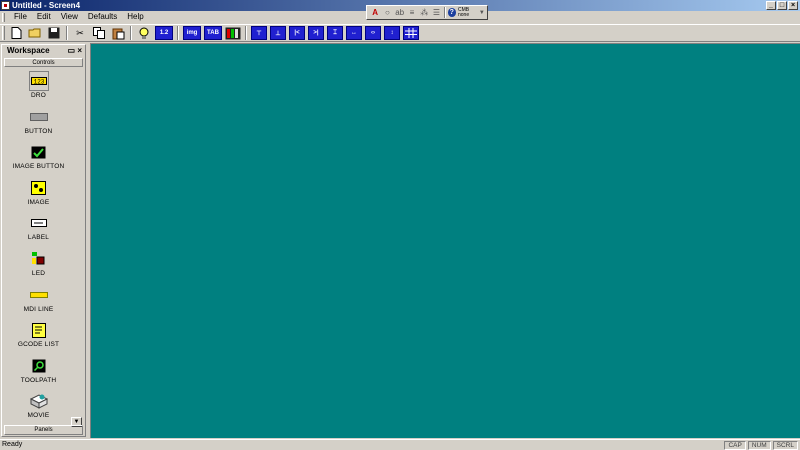 Image resolution: width=800 pixels, height=450 pixels. I want to click on space-vertical-icon: ↕, so click(392, 33).